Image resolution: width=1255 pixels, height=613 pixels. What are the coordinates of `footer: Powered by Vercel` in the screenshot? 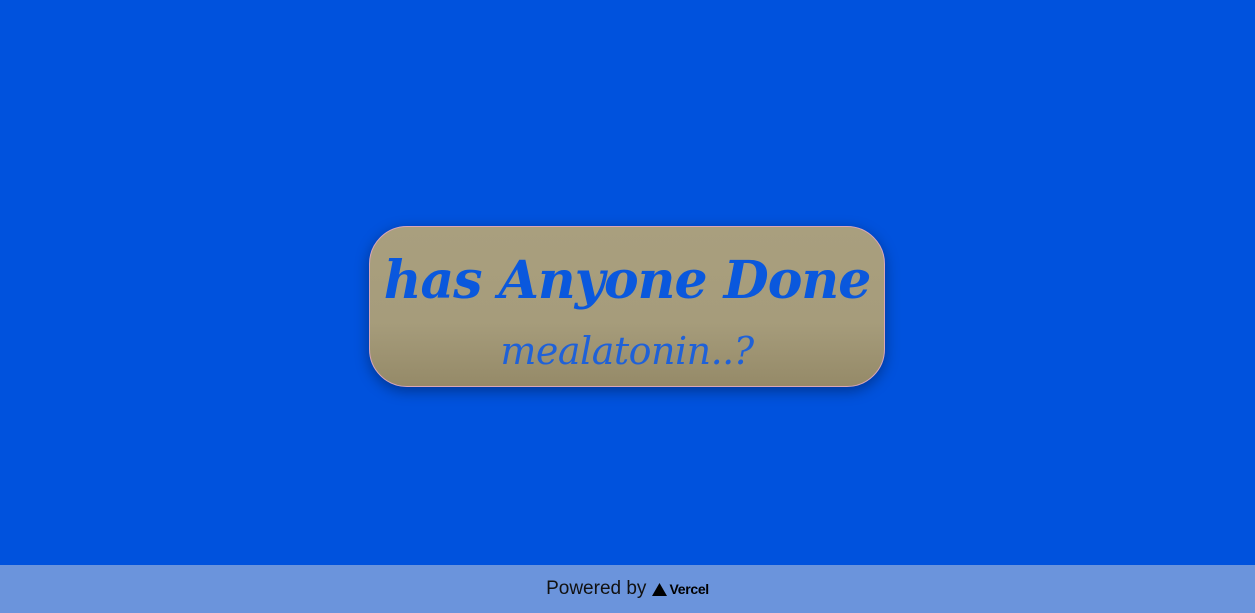 It's located at (627, 589).